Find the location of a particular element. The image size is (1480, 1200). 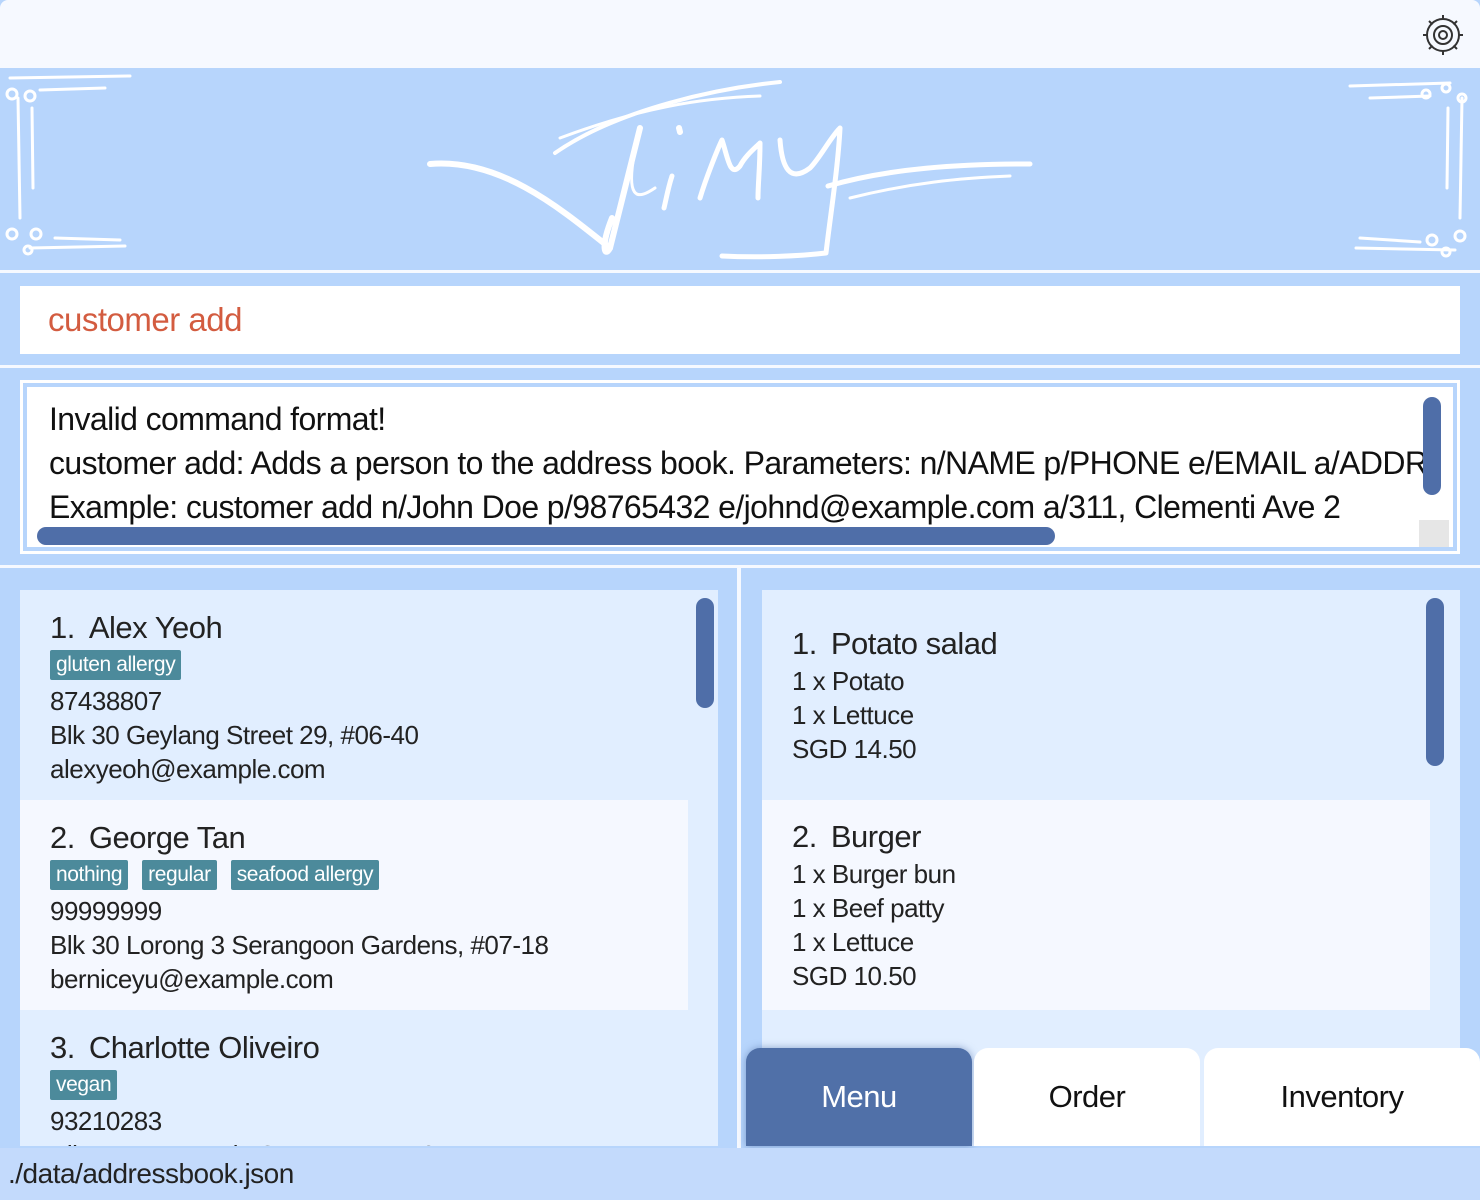

customer-list-scrollbar is located at coordinates (705, 653).